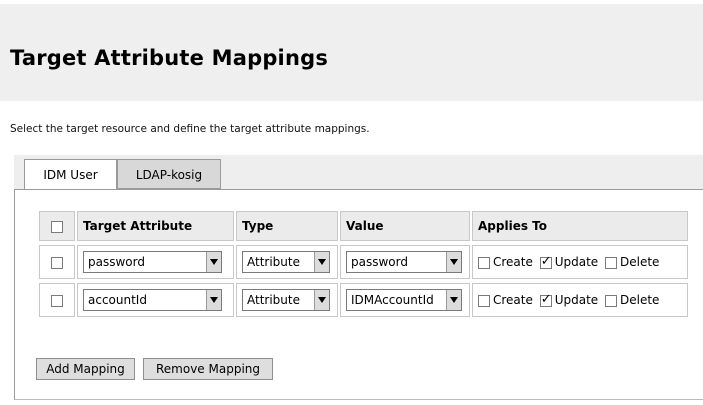 The height and width of the screenshot is (405, 703). I want to click on target-attribute-value: password, so click(116, 262).